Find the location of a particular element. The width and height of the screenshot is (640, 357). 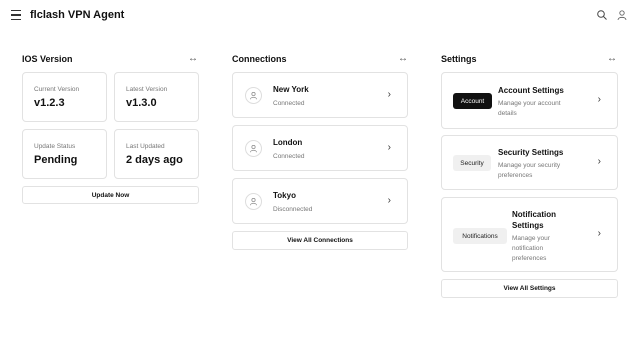

view-all-connections-button: View All Connections is located at coordinates (320, 240).